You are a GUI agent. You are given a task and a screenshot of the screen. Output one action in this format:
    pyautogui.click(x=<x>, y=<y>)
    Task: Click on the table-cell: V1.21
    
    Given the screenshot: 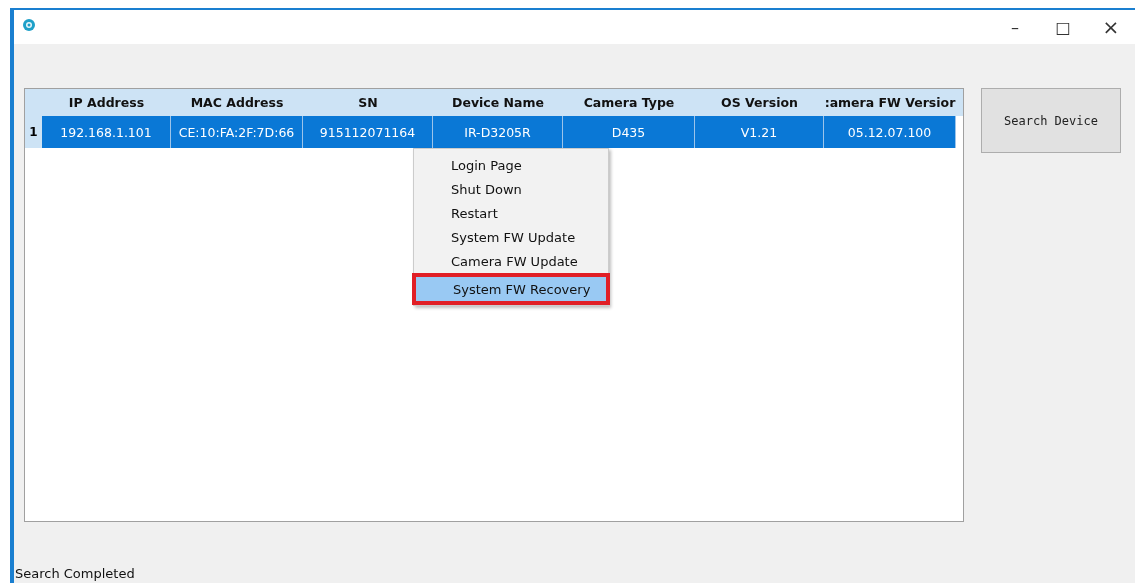 What is the action you would take?
    pyautogui.click(x=759, y=132)
    